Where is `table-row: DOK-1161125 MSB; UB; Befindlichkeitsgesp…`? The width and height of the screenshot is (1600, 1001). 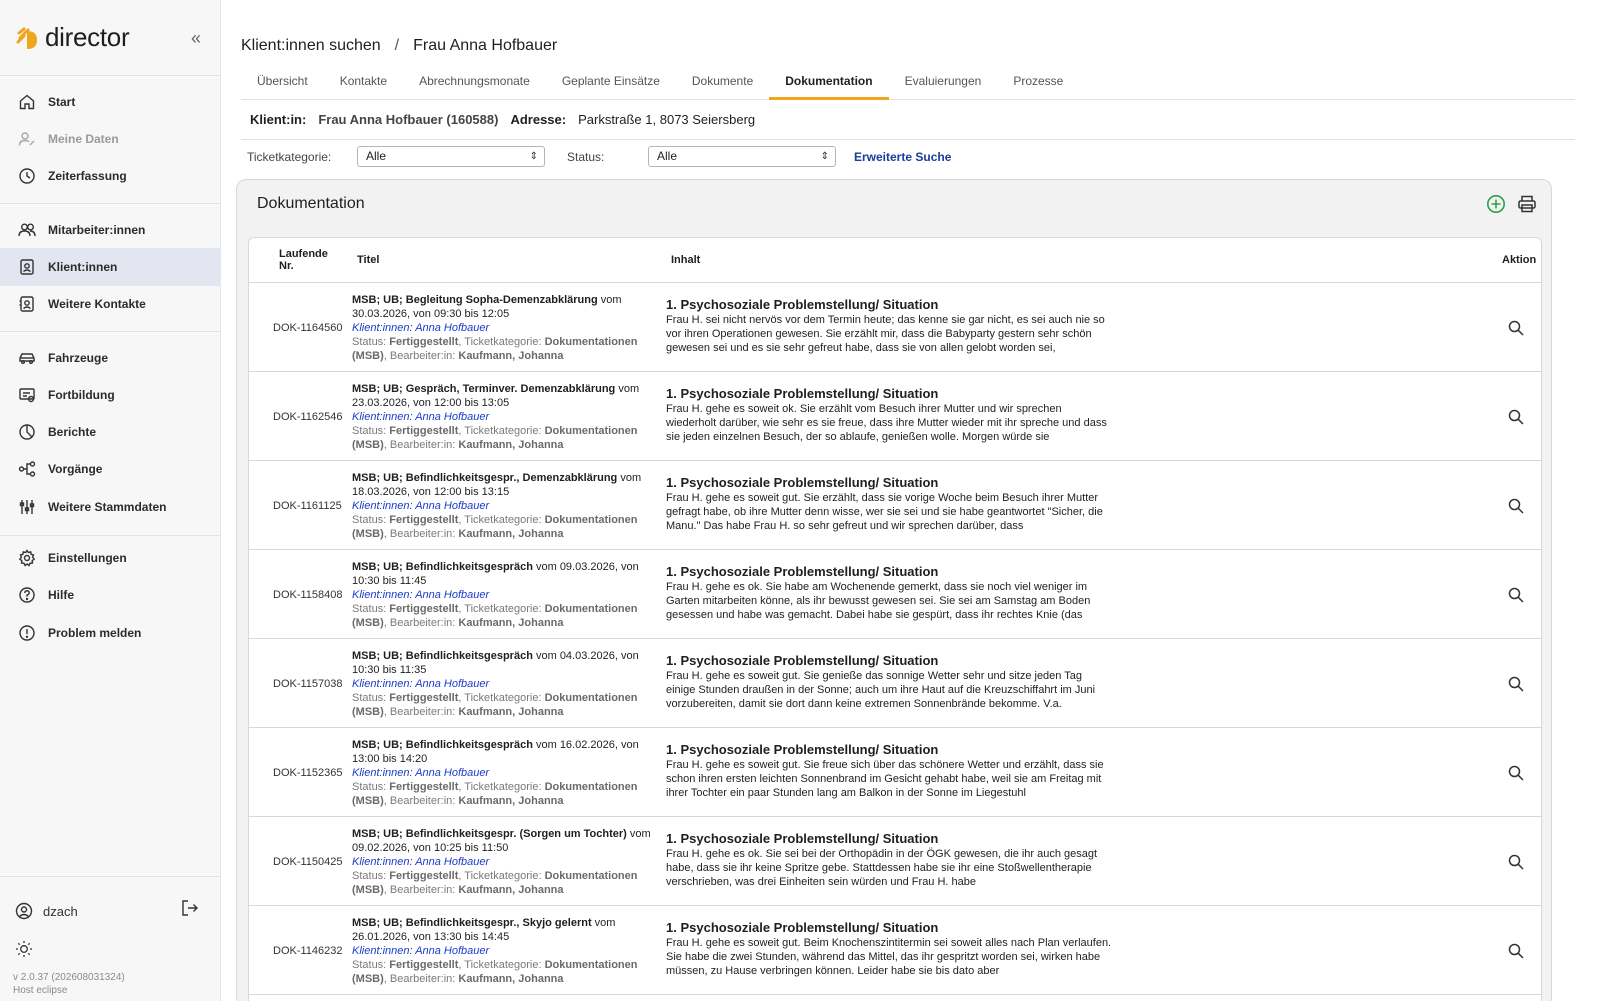
table-row: DOK-1161125 MSB; UB; Befindlichkeitsgesp… is located at coordinates (895, 505).